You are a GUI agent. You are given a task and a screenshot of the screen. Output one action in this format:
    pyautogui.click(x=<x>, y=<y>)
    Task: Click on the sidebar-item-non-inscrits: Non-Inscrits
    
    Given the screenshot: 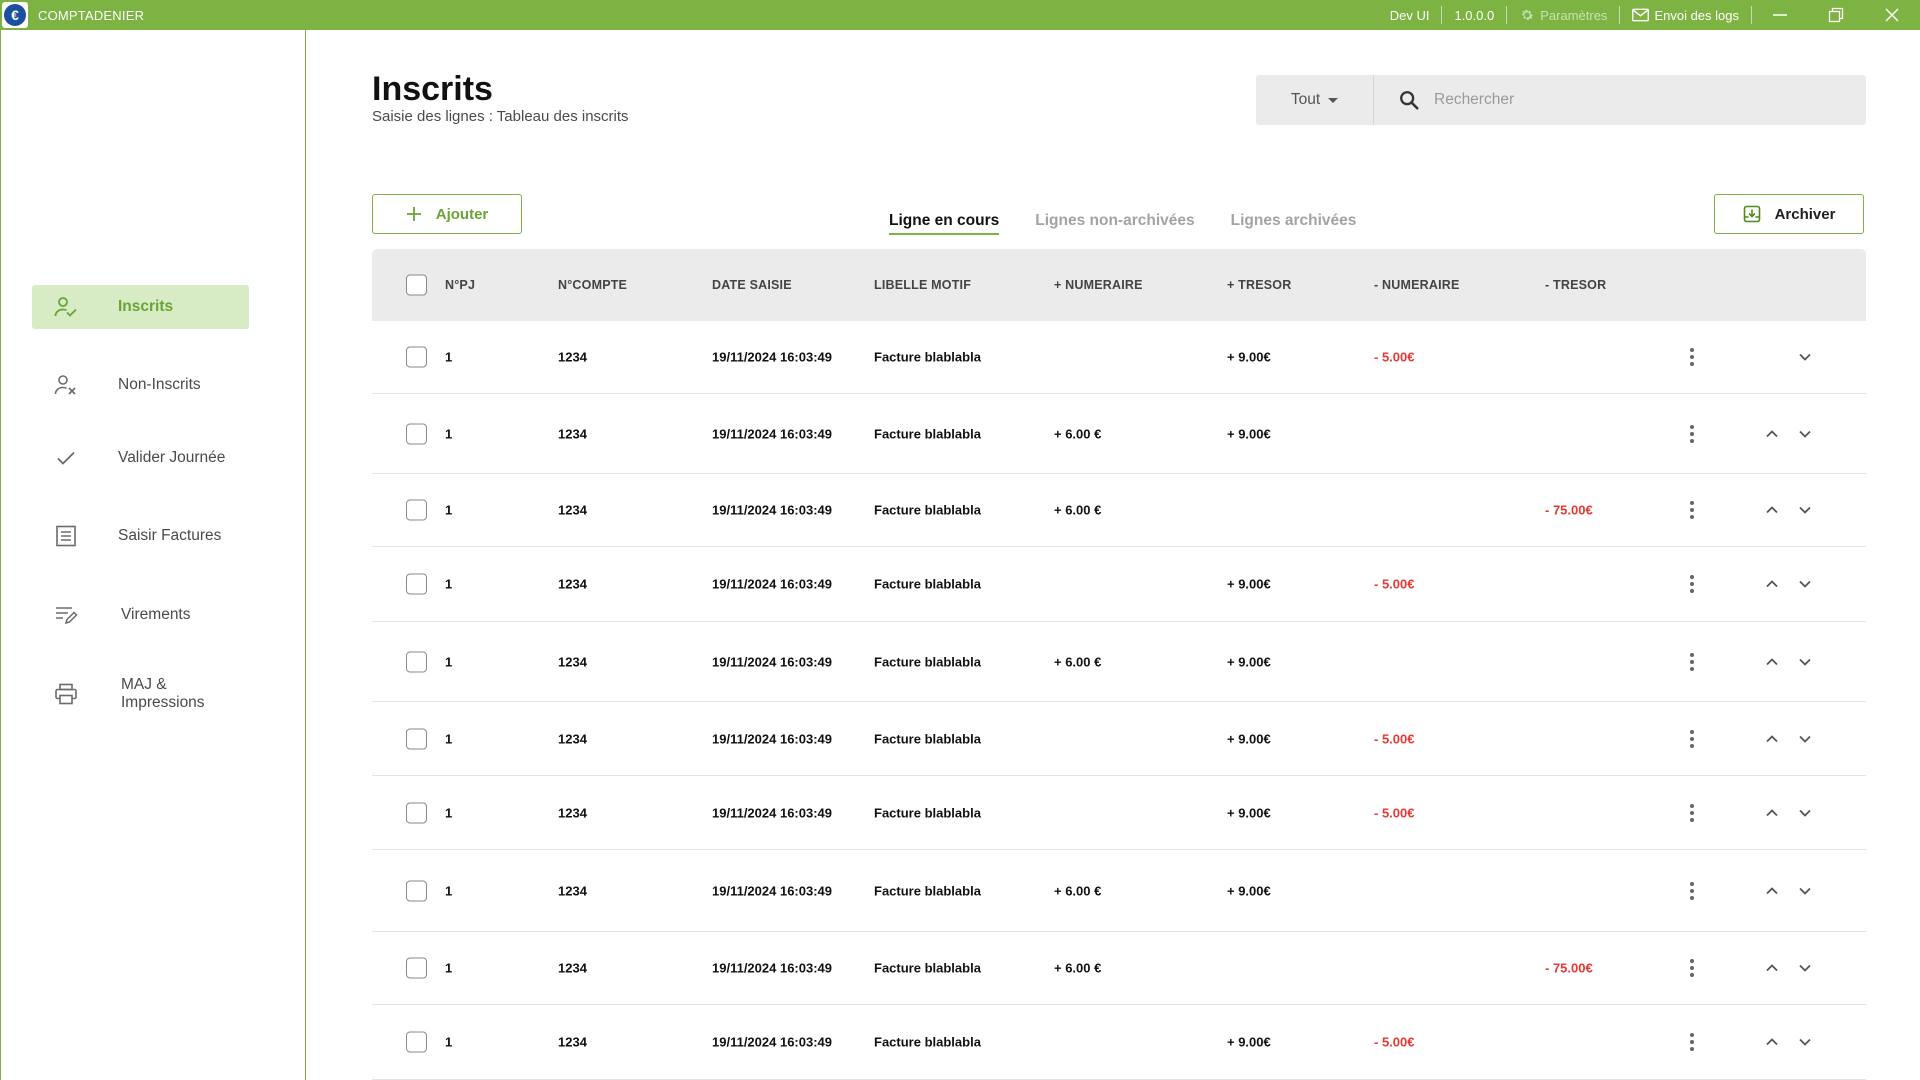 What is the action you would take?
    pyautogui.click(x=140, y=385)
    